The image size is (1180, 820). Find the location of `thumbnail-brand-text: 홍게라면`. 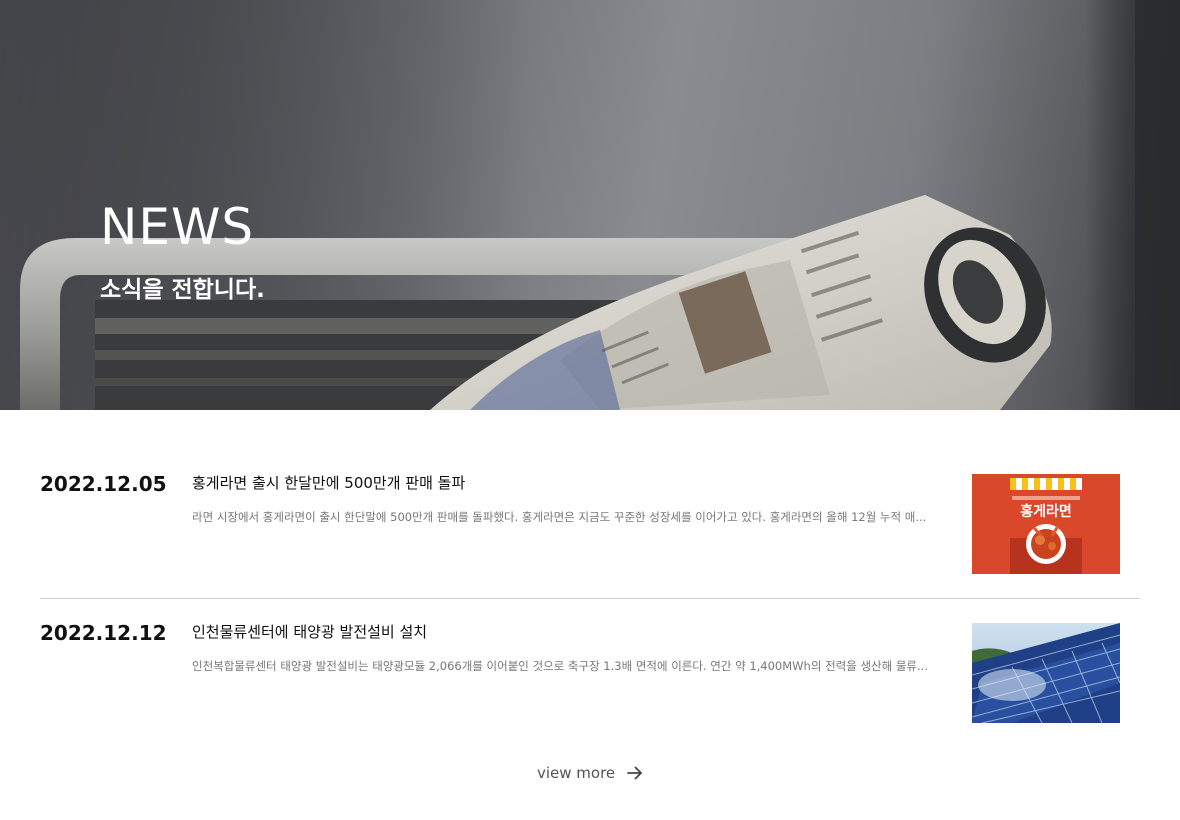

thumbnail-brand-text: 홍게라면 is located at coordinates (1046, 511).